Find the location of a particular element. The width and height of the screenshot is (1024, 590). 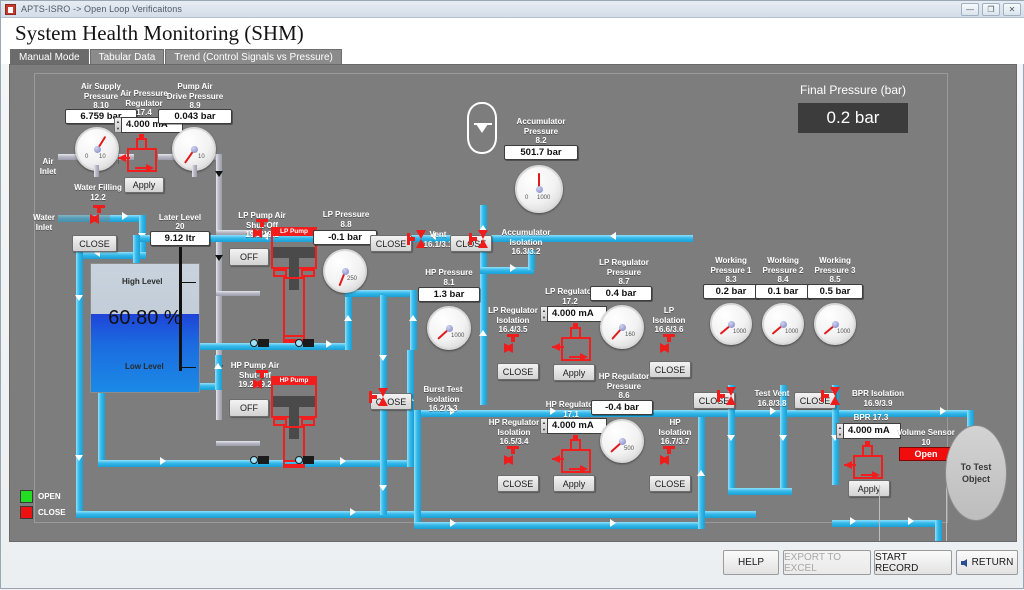

tab-manual-mode: Manual Mode is located at coordinates (49, 56).